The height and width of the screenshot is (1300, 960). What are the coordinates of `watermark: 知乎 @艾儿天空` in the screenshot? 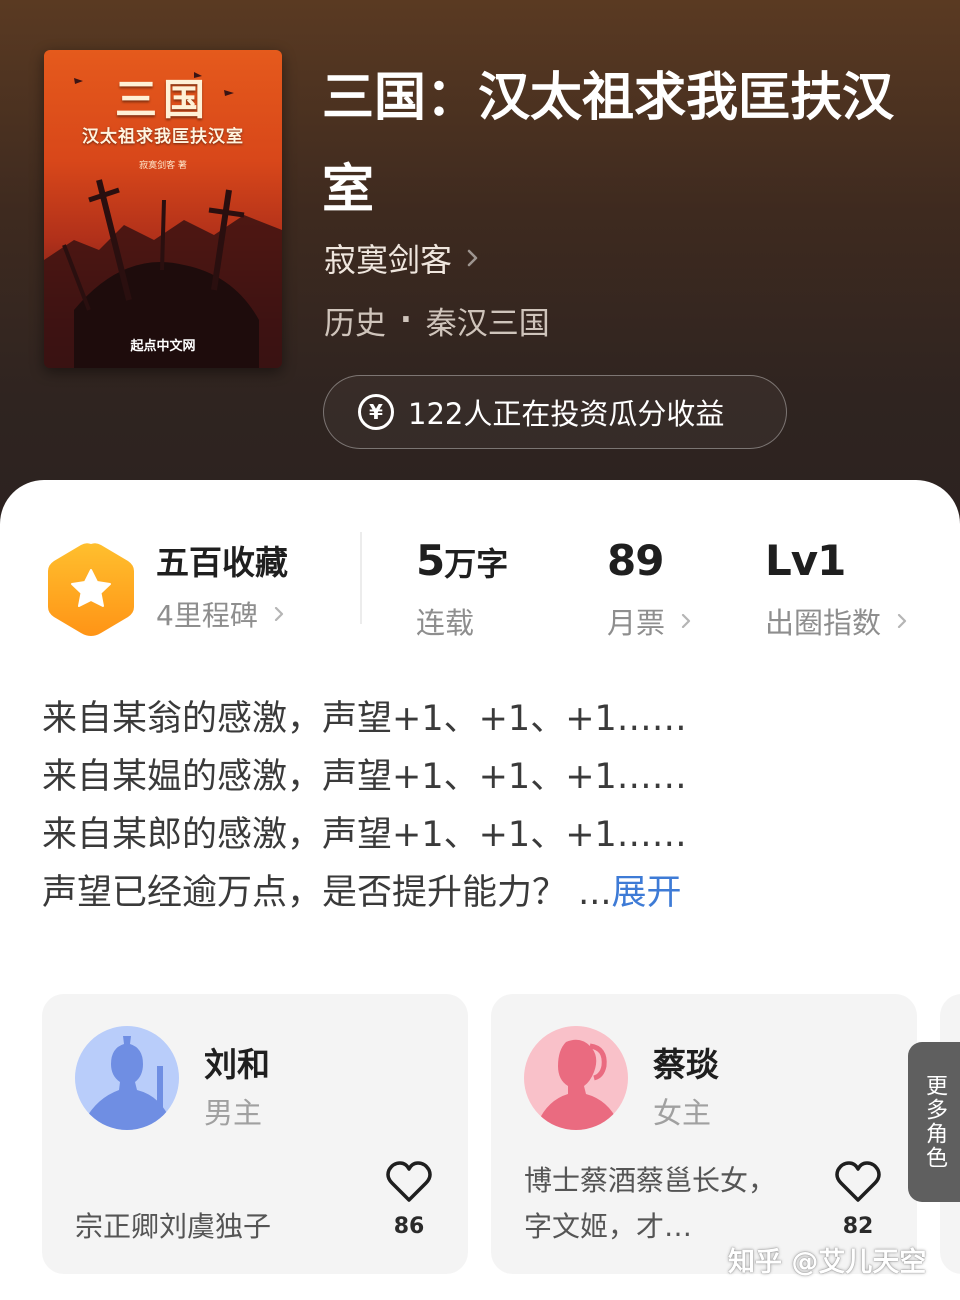 It's located at (827, 1262).